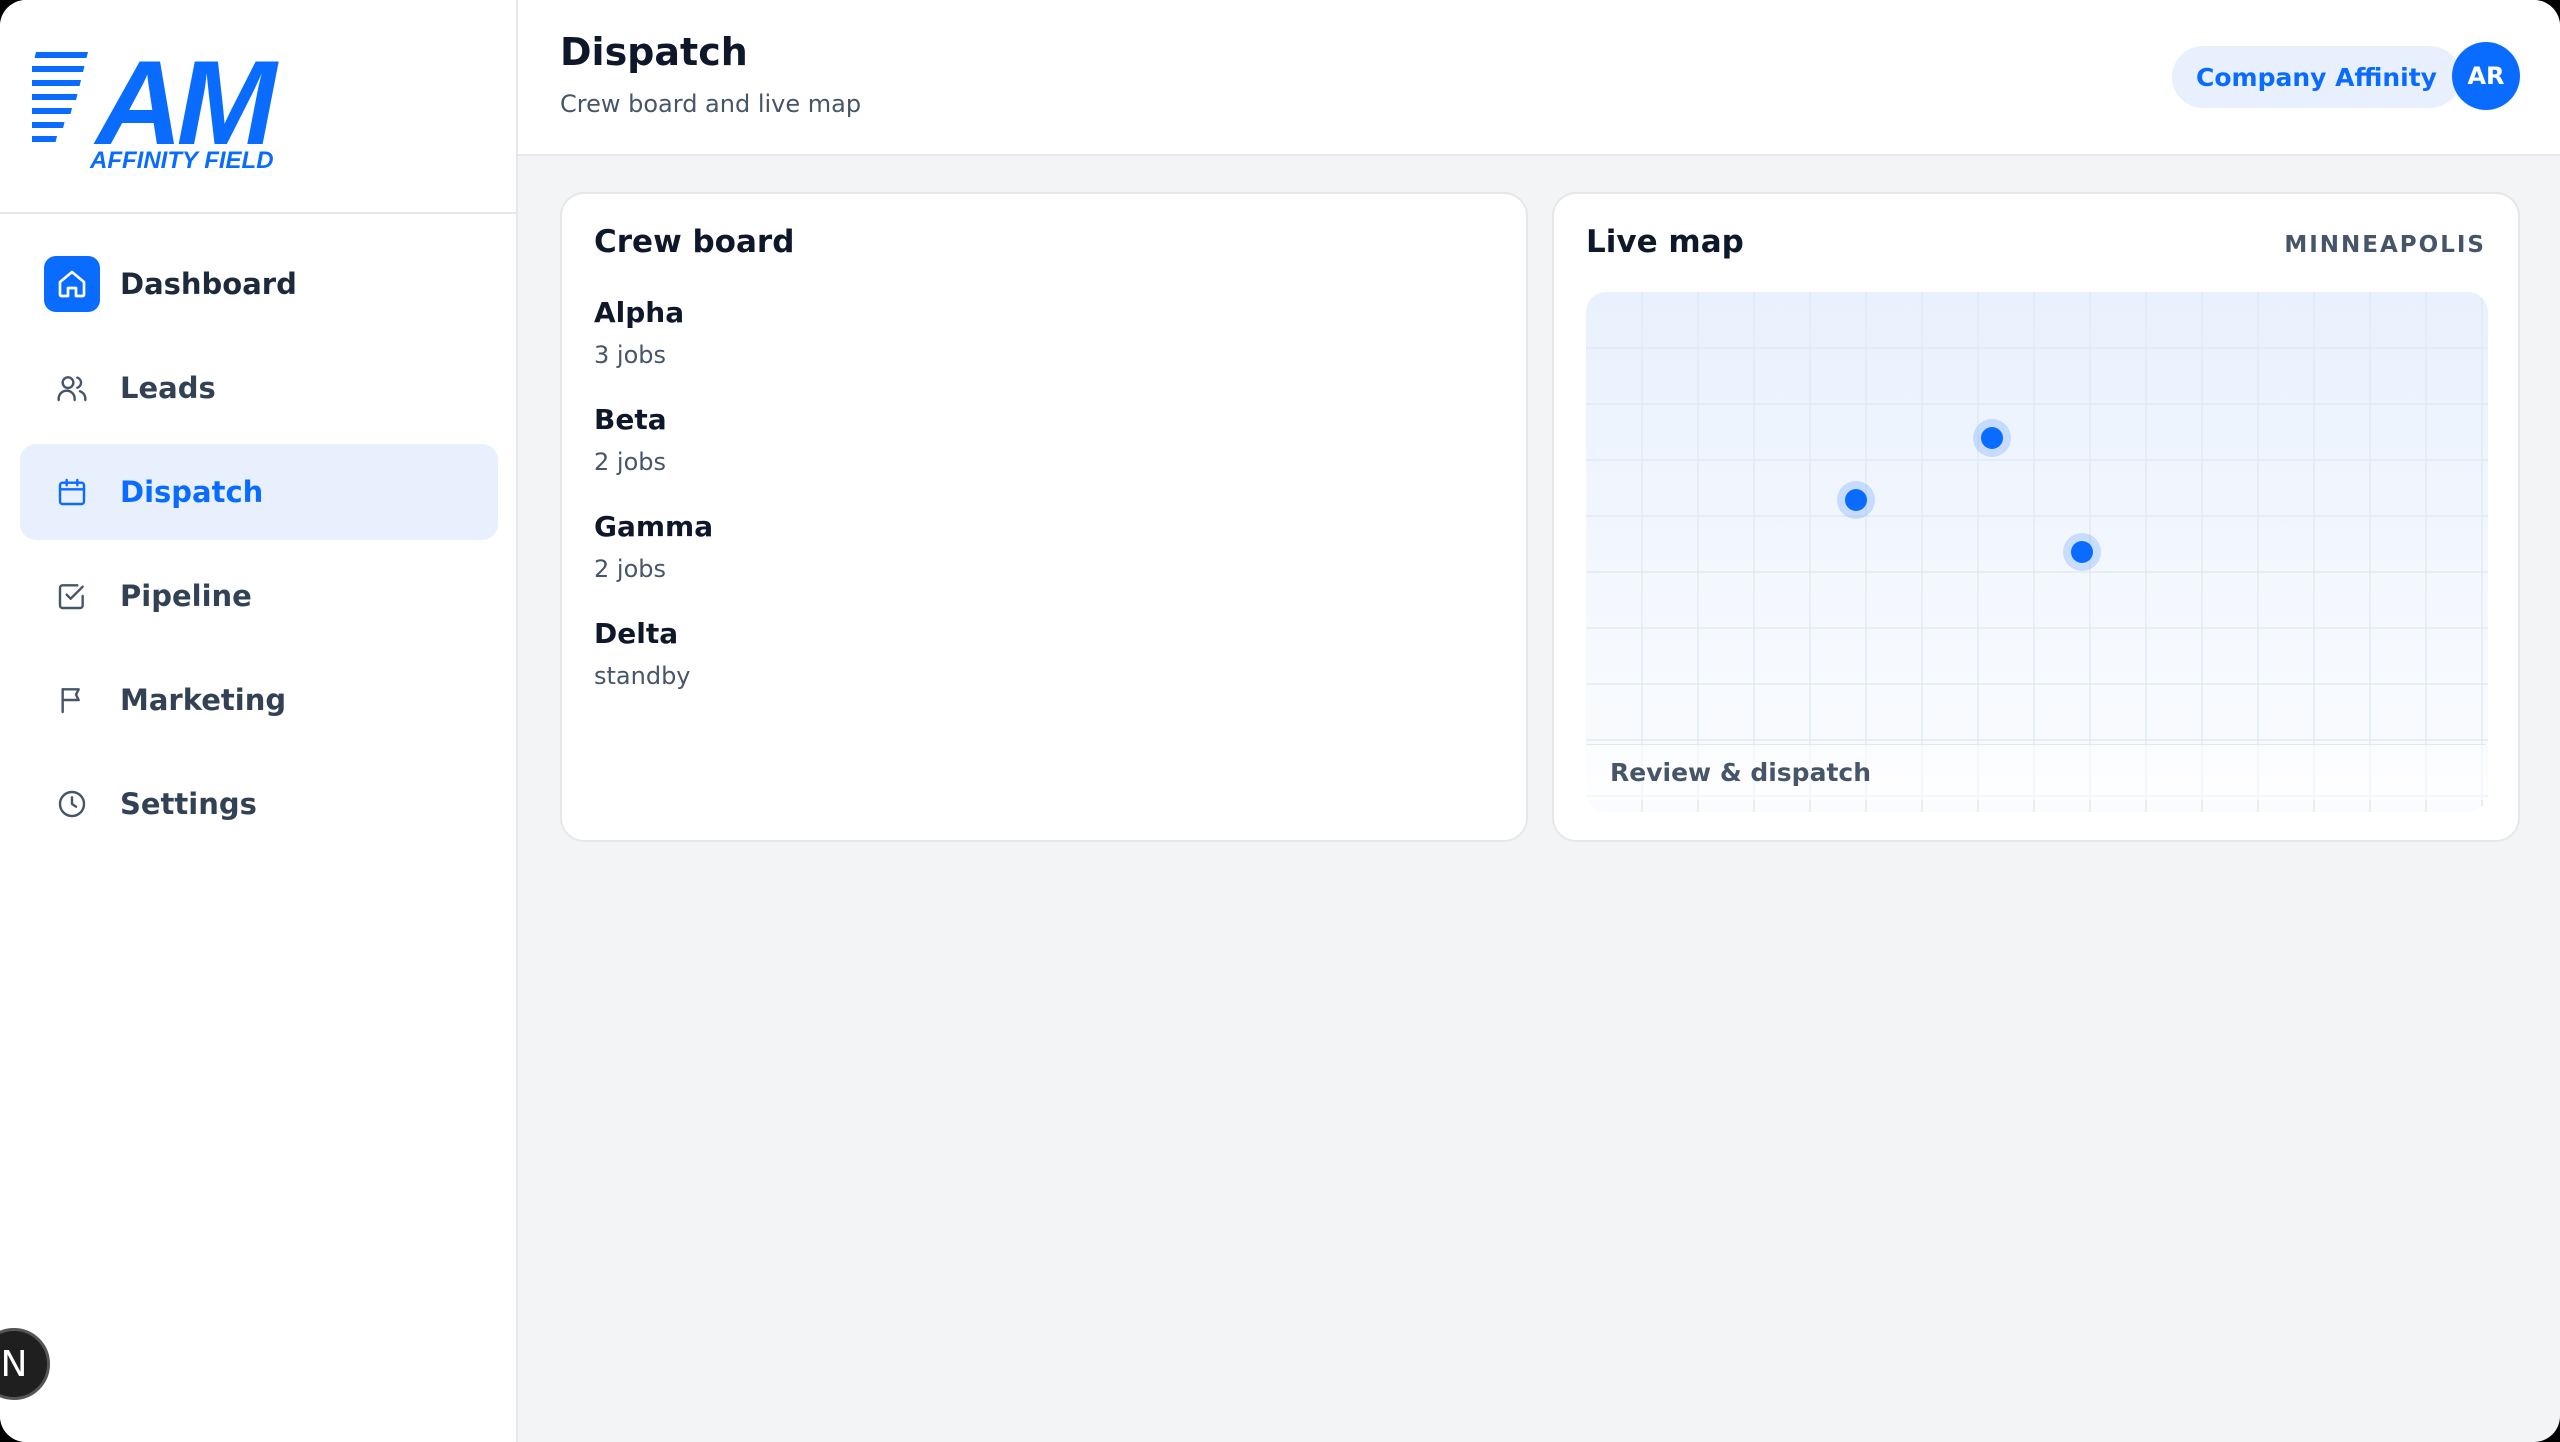  Describe the element at coordinates (168, 388) in the screenshot. I see `sidebar-item-label: Leads` at that location.